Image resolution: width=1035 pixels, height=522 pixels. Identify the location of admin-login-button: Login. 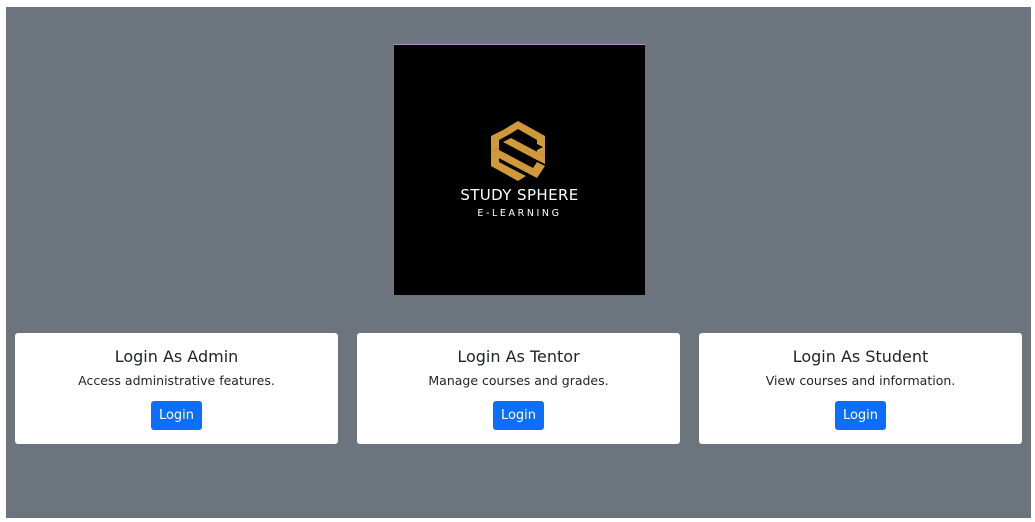
(176, 415).